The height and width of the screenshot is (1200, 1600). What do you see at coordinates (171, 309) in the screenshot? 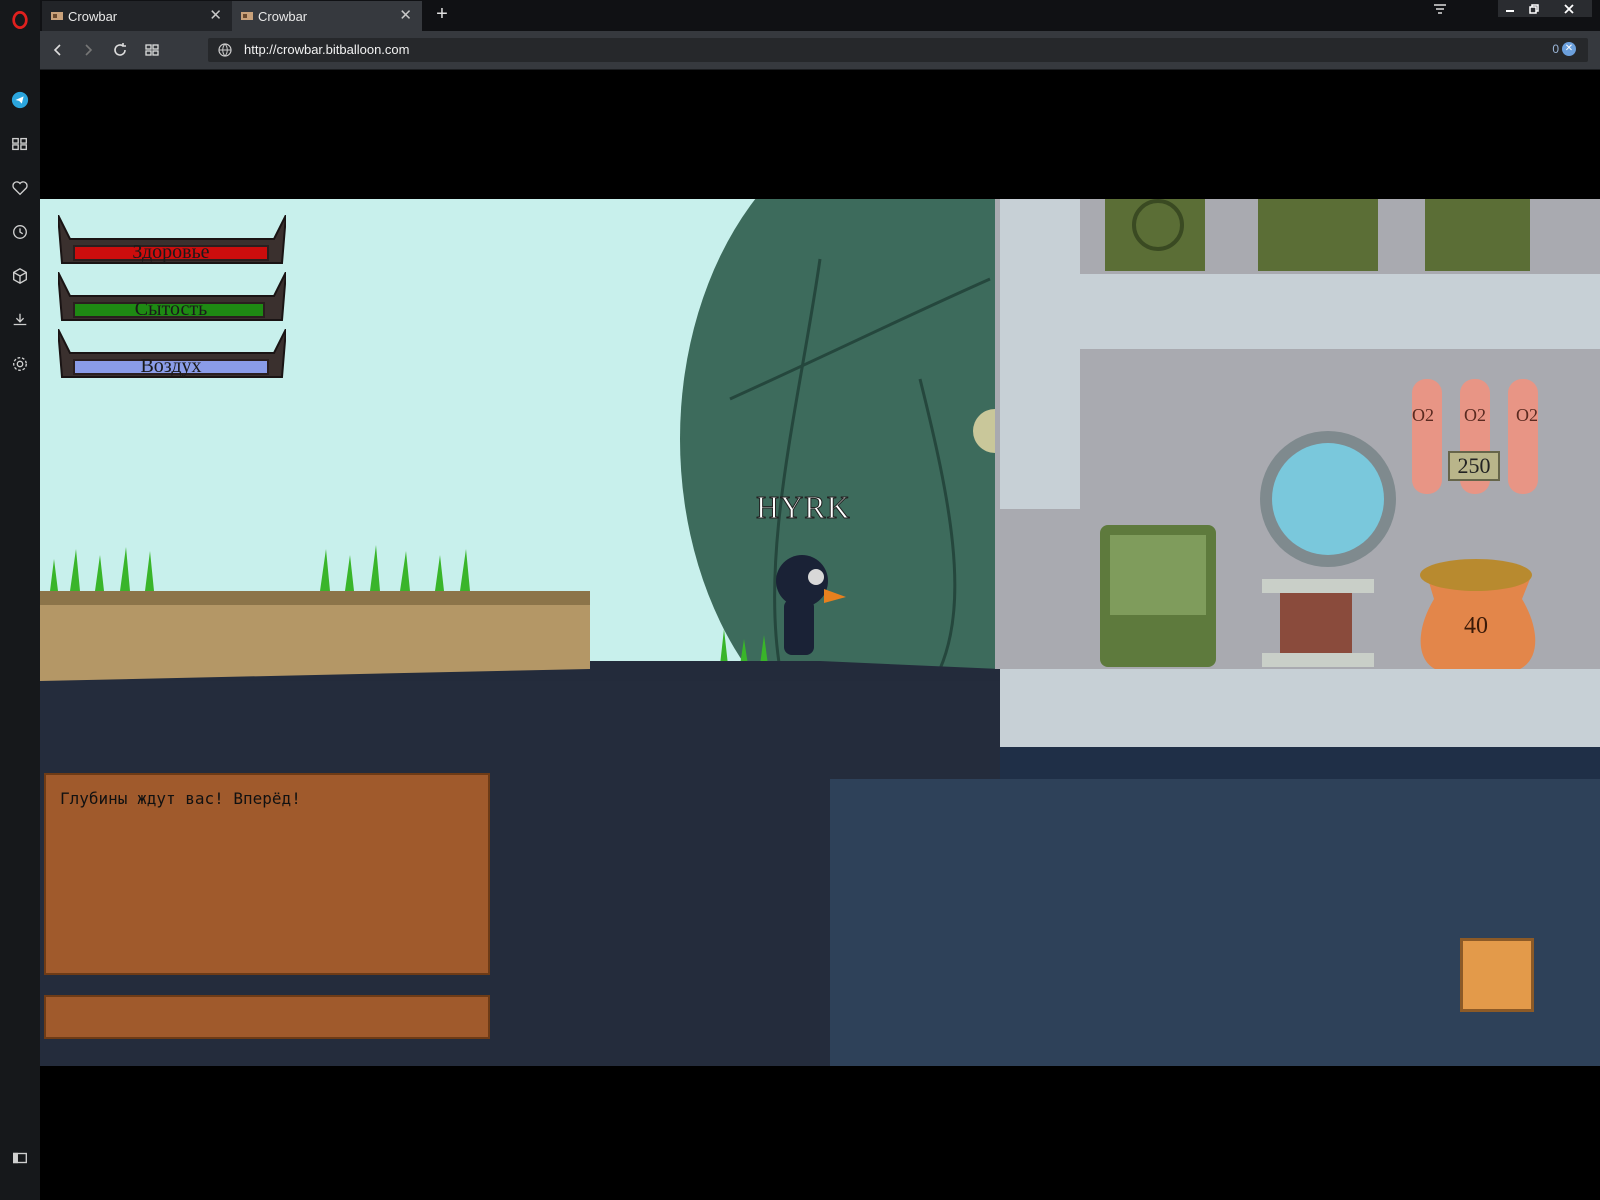
I see `satiety-label: Сытость` at bounding box center [171, 309].